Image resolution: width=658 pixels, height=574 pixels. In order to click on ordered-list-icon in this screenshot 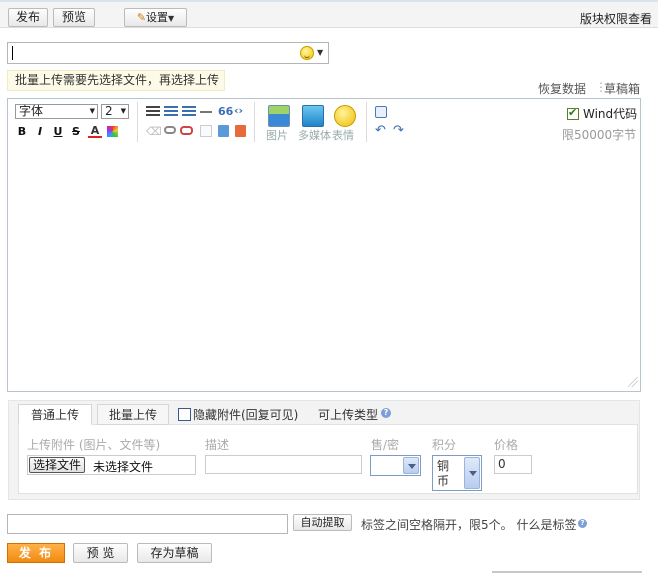, I will do `click(171, 112)`.